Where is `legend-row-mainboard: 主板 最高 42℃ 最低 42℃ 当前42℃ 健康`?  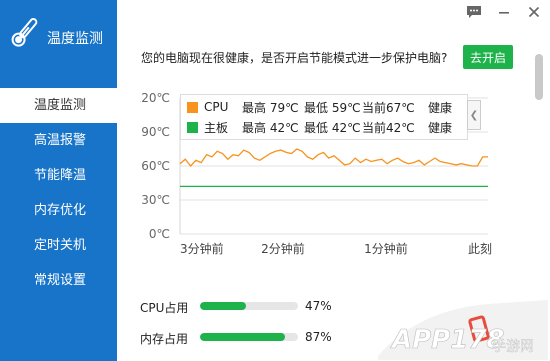 legend-row-mainboard: 主板 最高 42℃ 最低 42℃ 当前42℃ 健康 is located at coordinates (319, 127).